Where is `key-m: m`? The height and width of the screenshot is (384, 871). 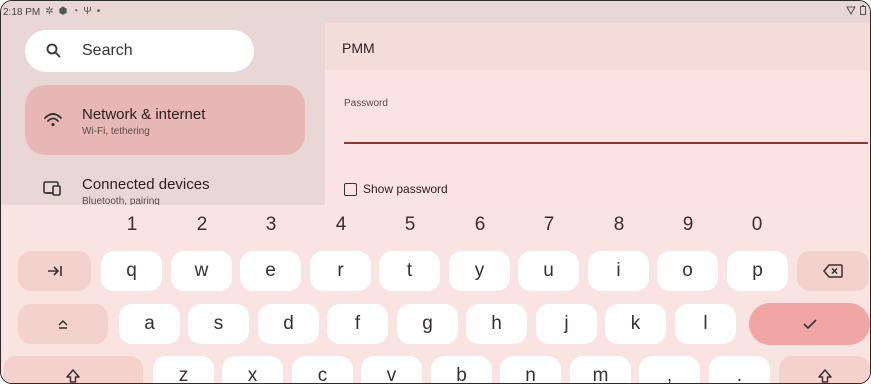
key-m: m is located at coordinates (600, 369).